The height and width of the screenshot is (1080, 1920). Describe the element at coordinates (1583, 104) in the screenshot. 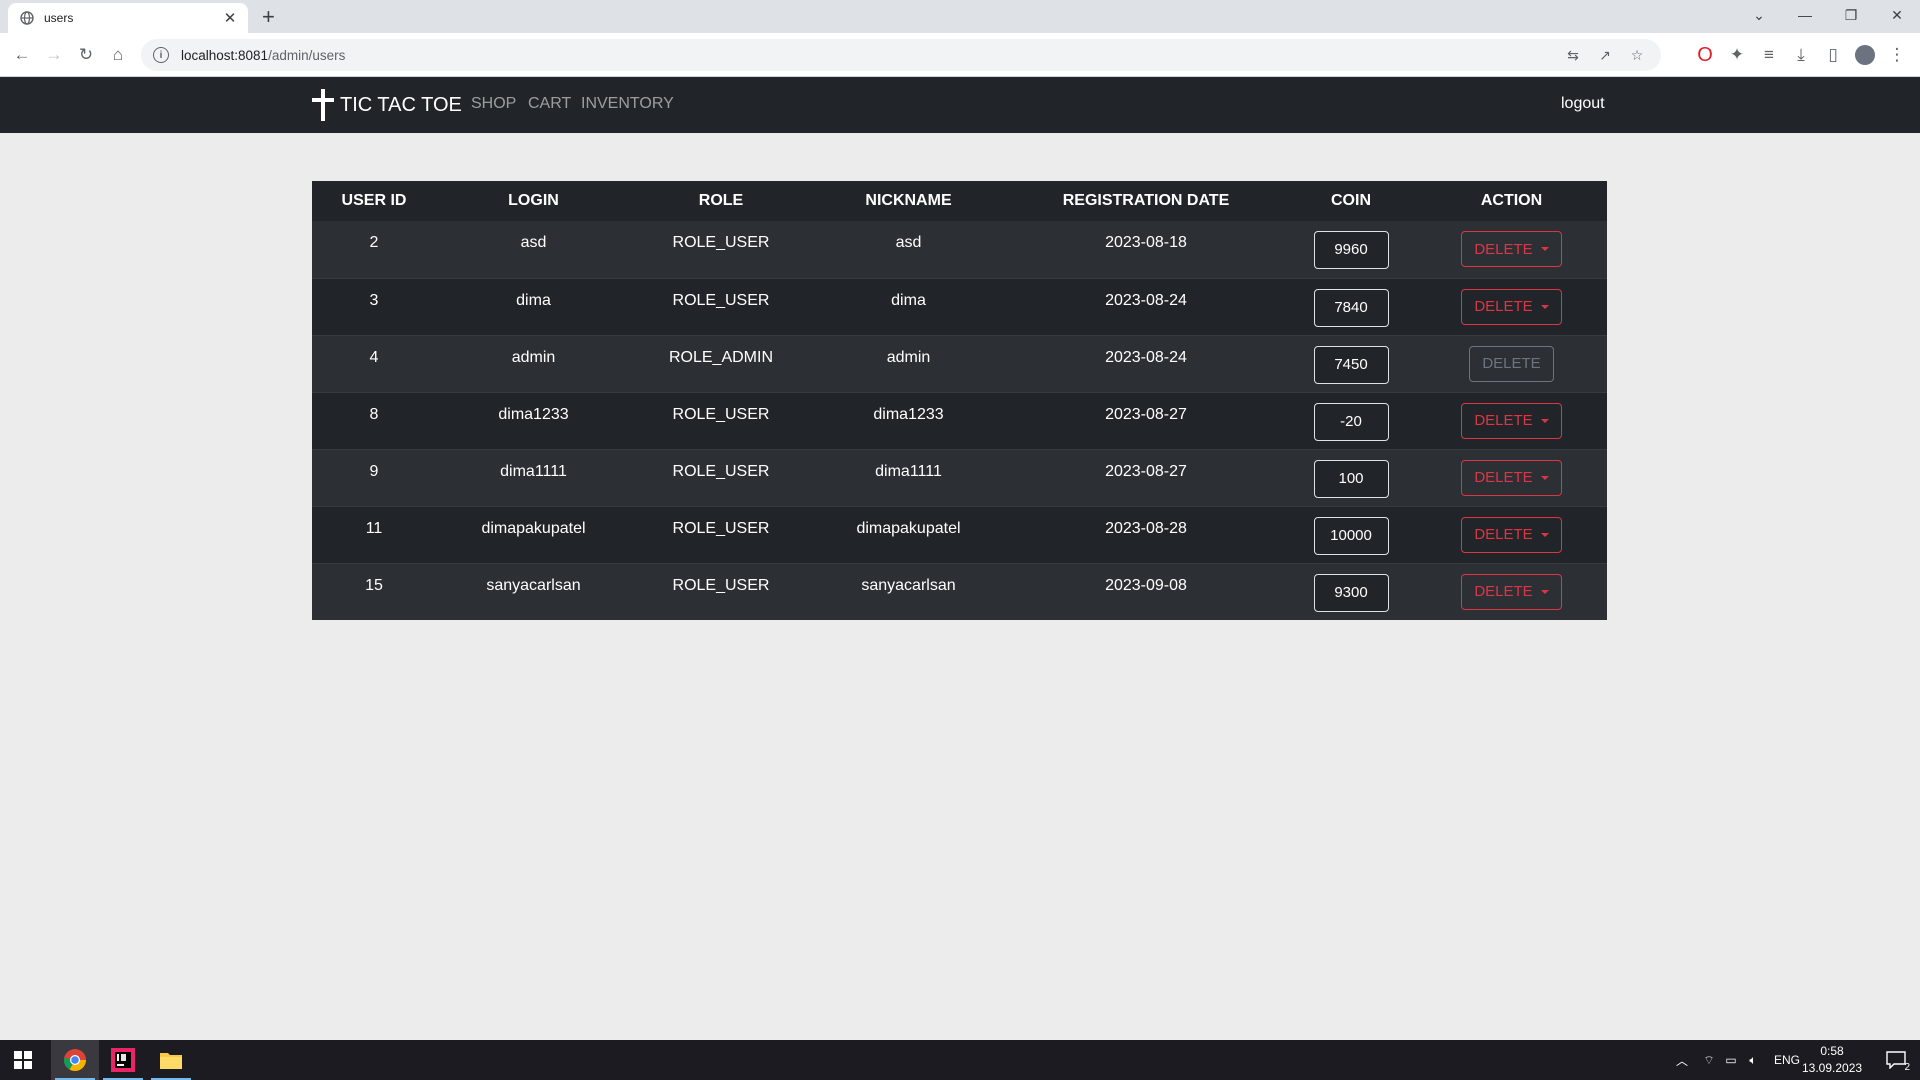

I see `logout-link: logout` at that location.